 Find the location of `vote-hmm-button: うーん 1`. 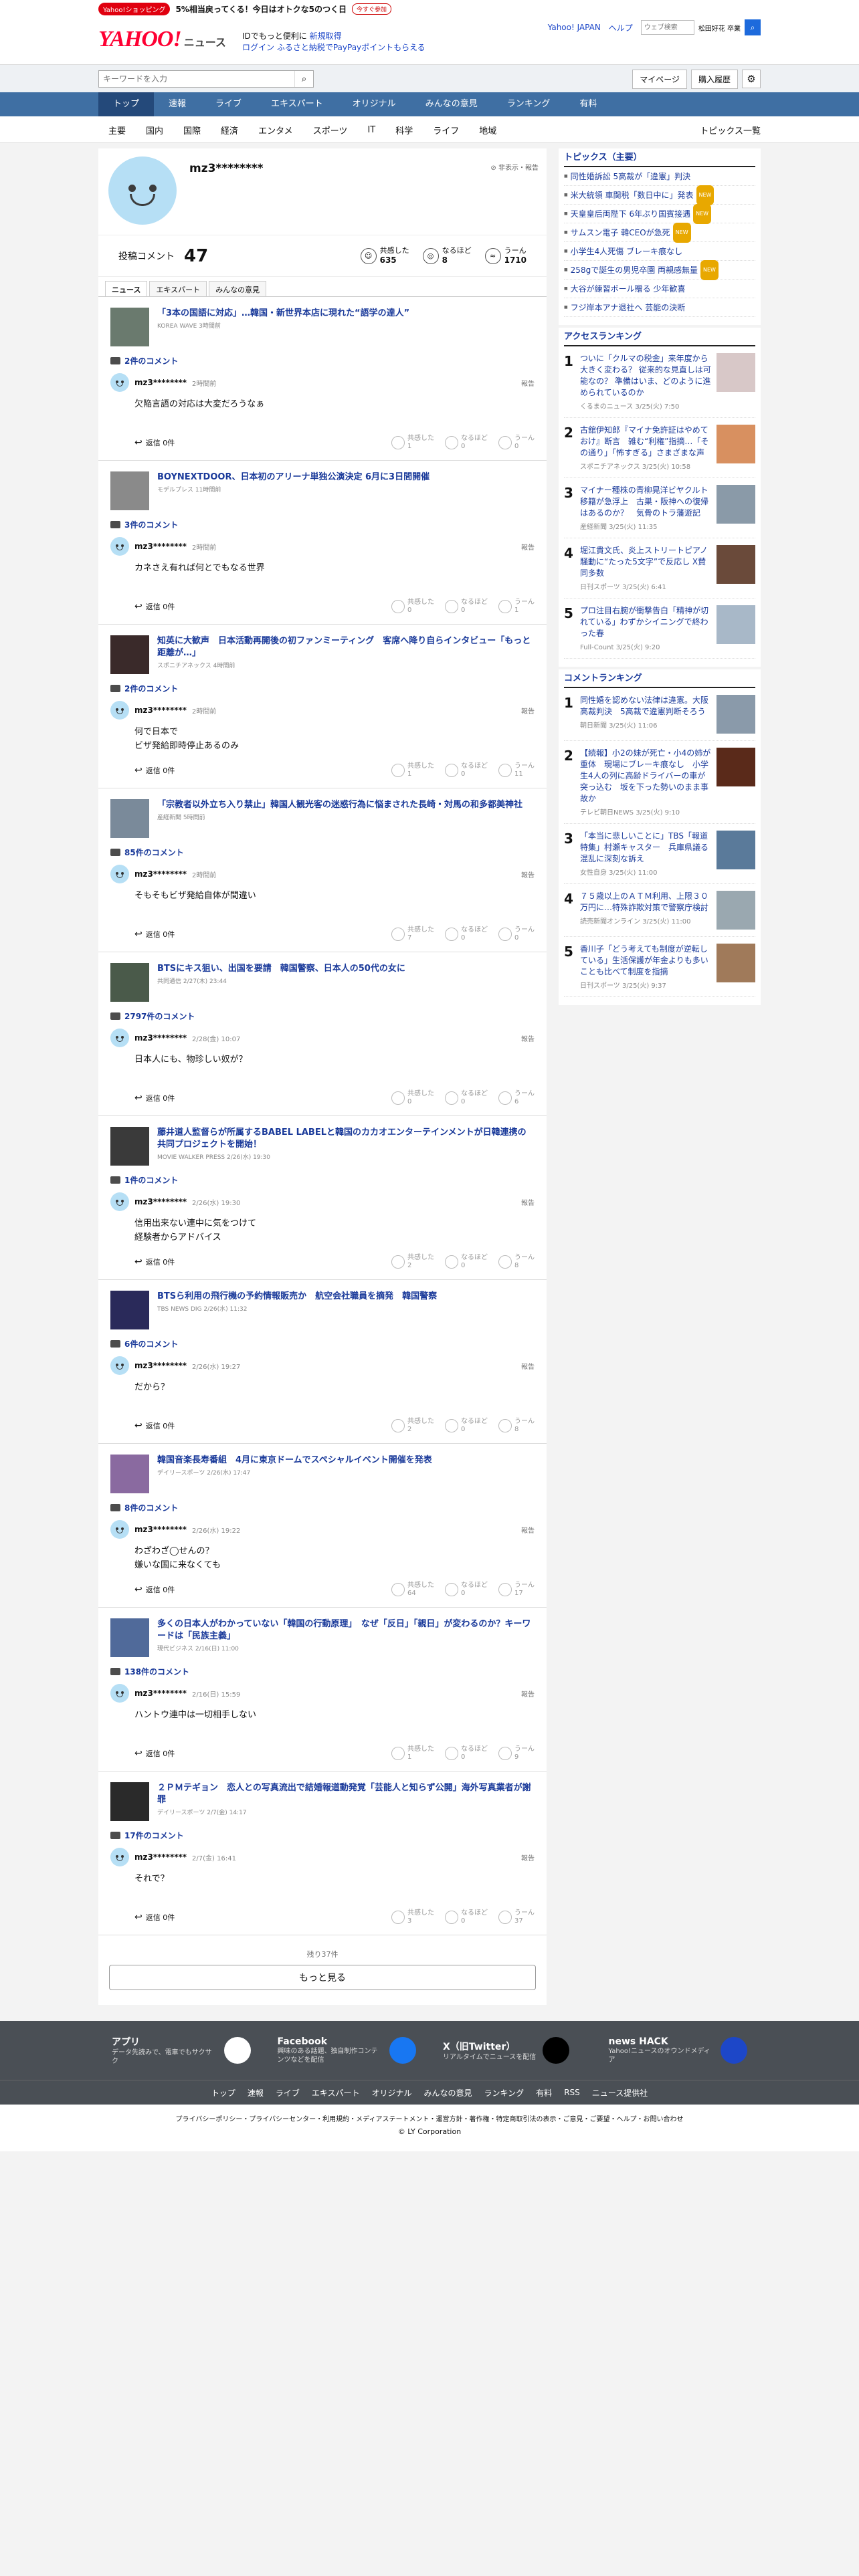

vote-hmm-button: うーん 1 is located at coordinates (516, 607).